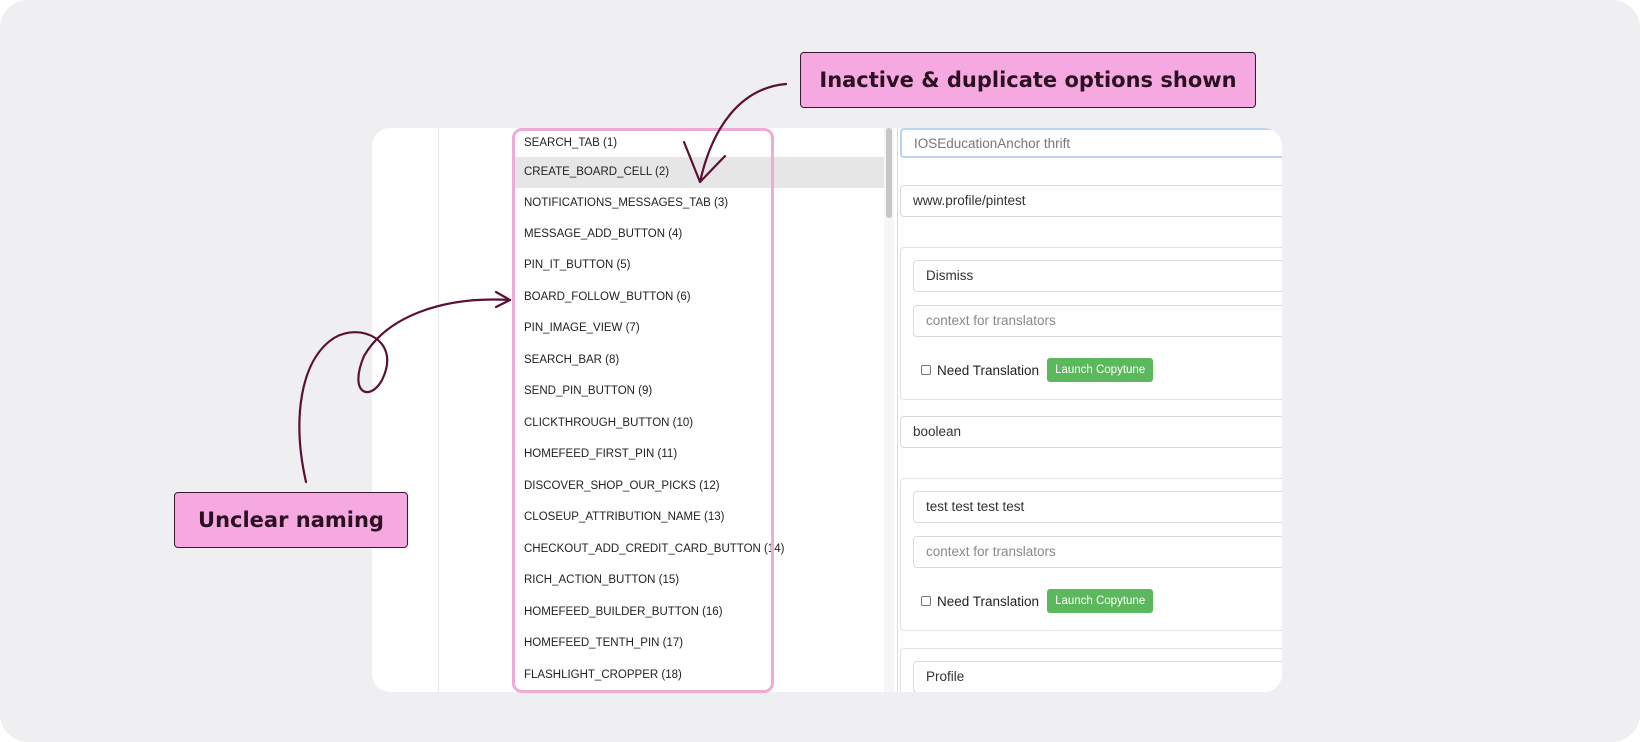 The height and width of the screenshot is (742, 1640). What do you see at coordinates (405, 391) in the screenshot?
I see `left-arrow-curve` at bounding box center [405, 391].